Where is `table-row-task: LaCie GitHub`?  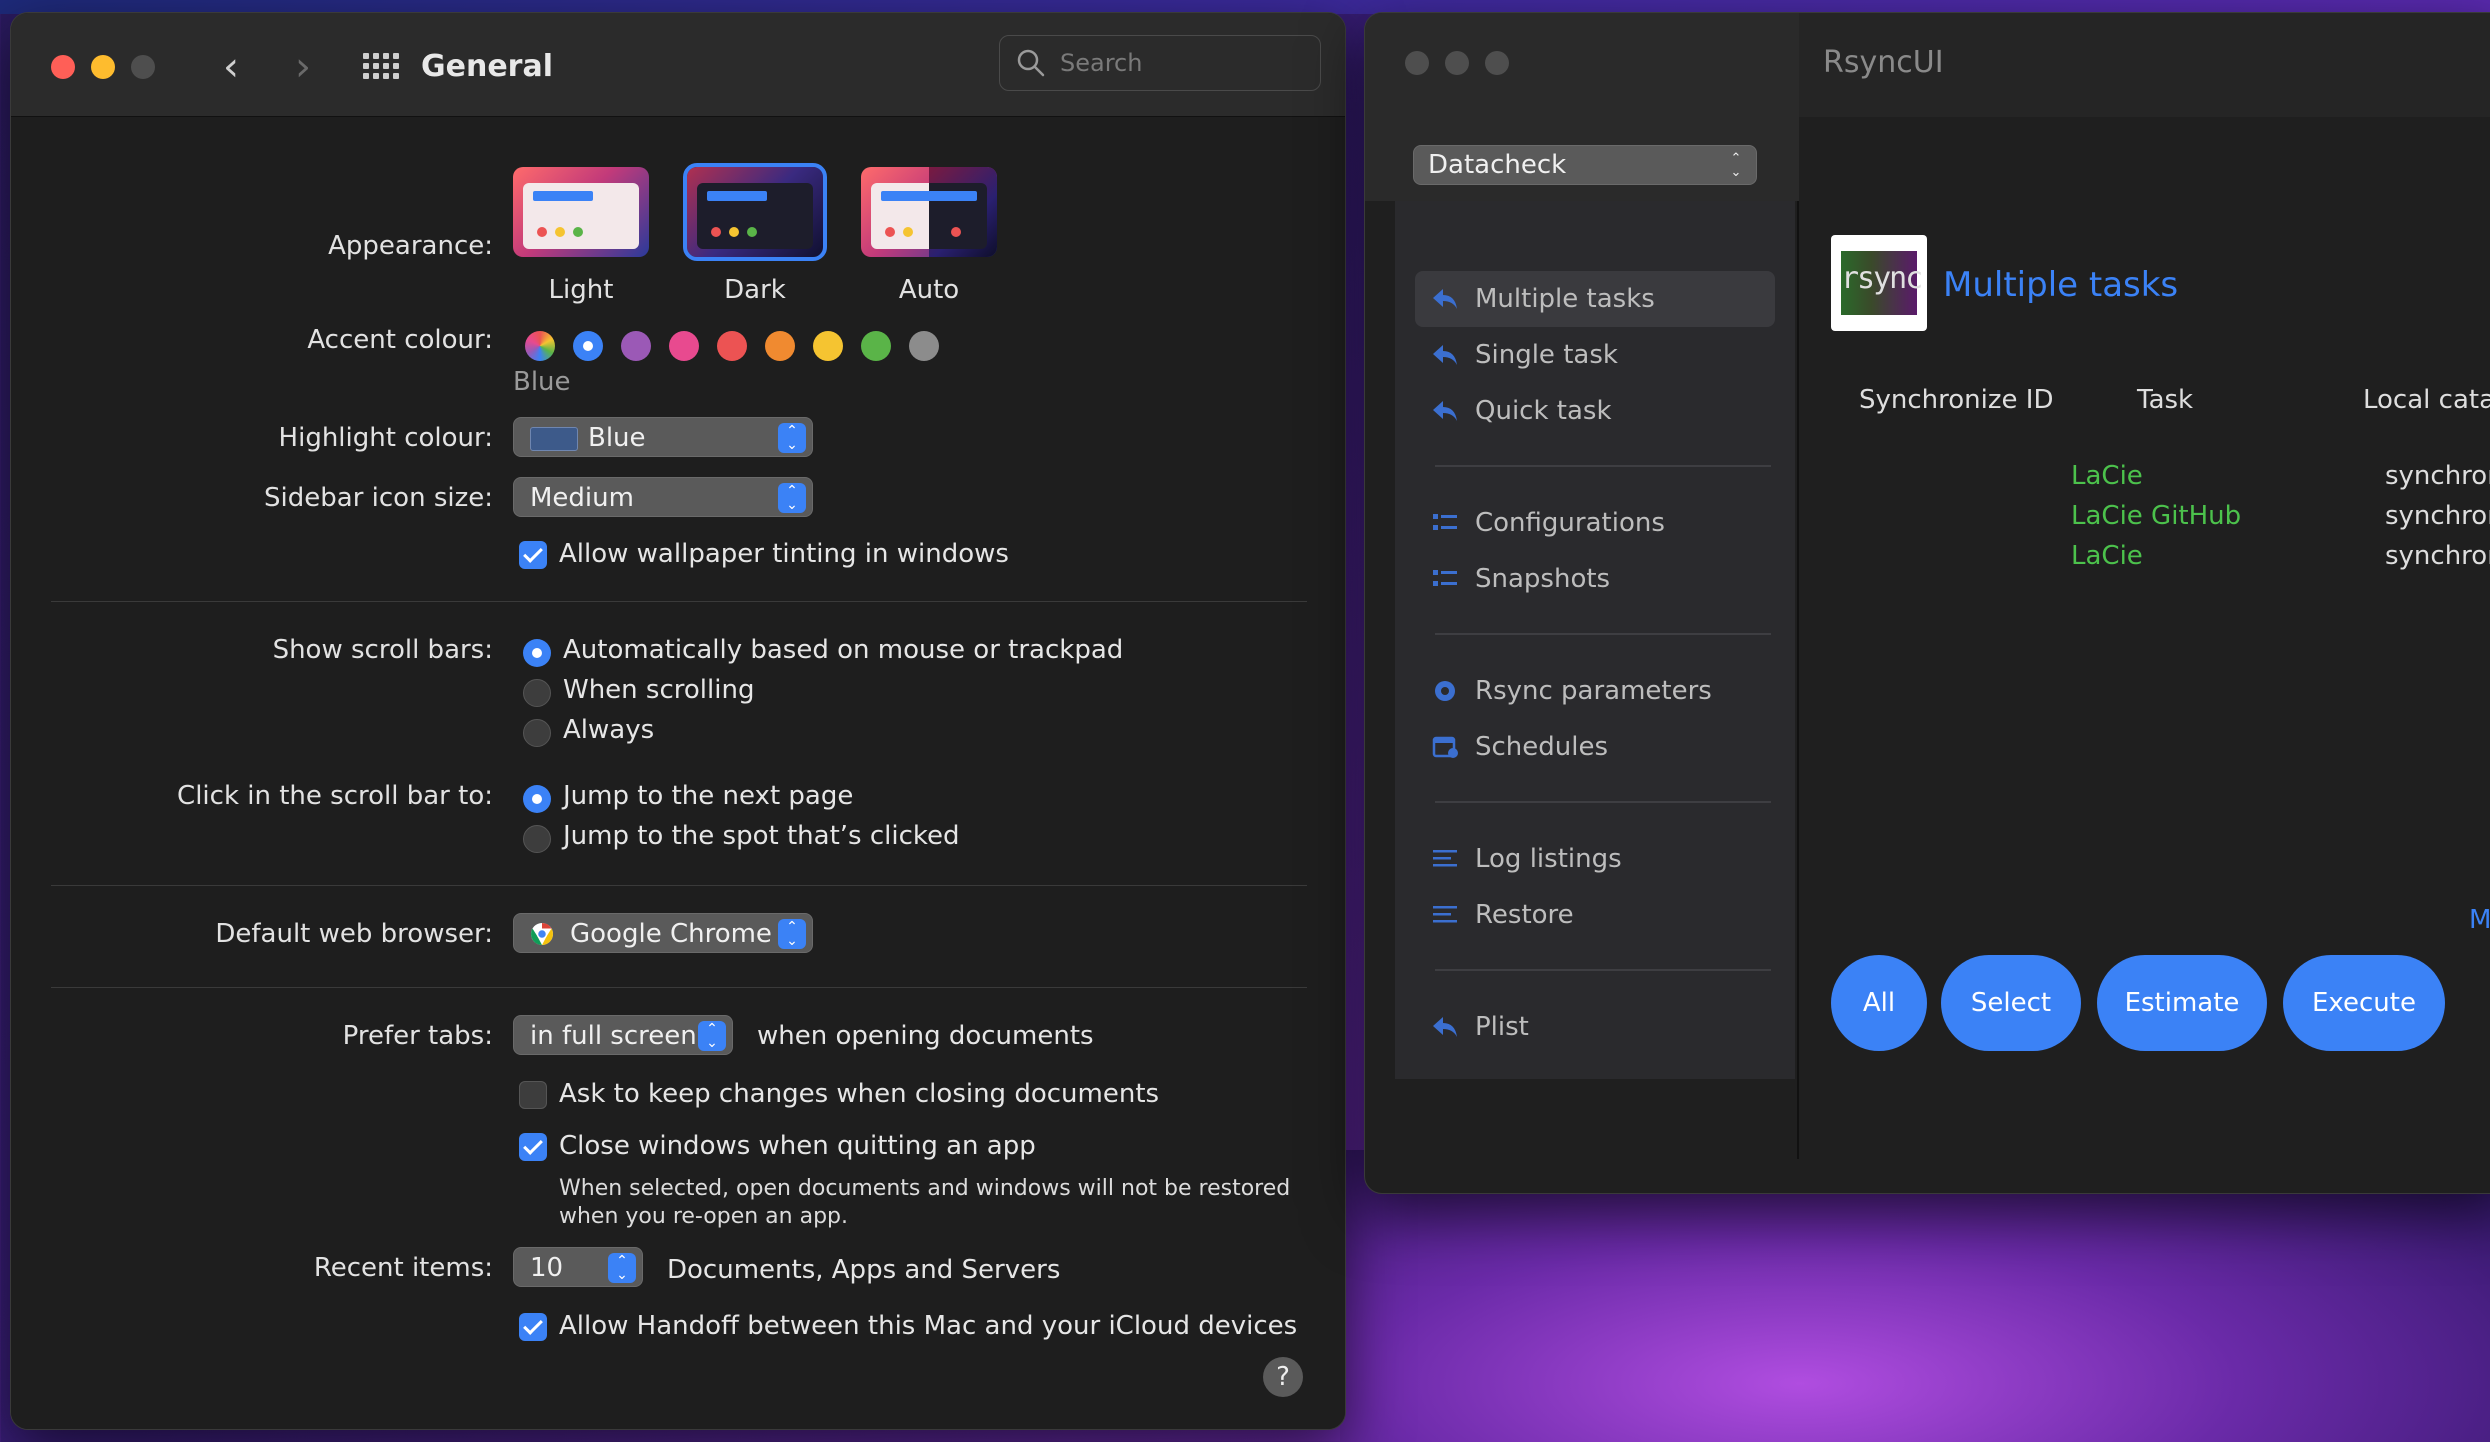 table-row-task: LaCie GitHub is located at coordinates (2156, 516).